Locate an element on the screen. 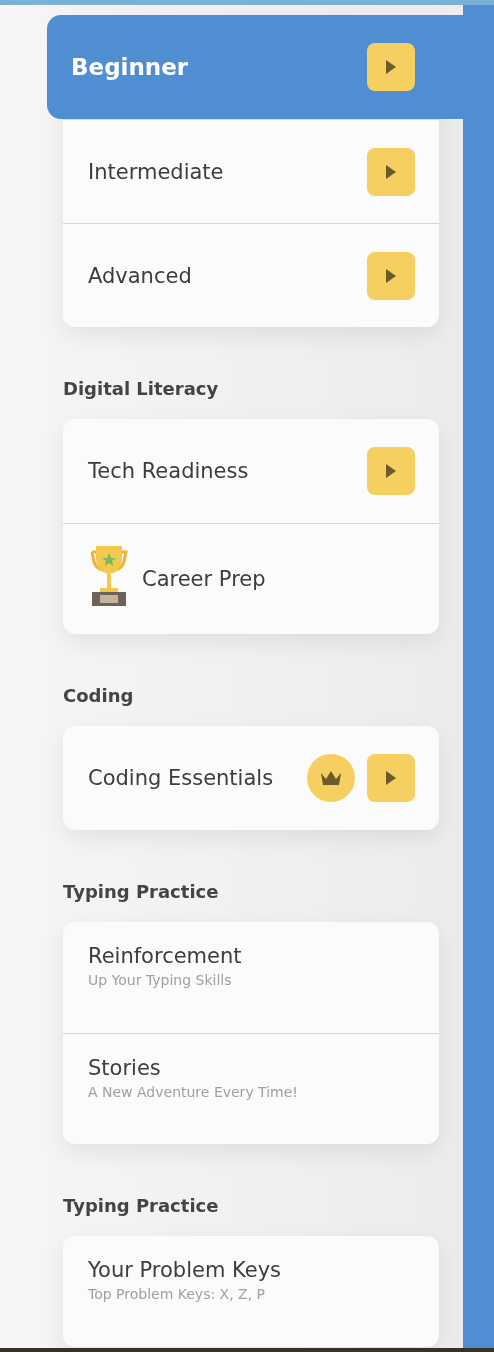  menu-item: Your Problem Keys Top Problem Keys: X, Z, P is located at coordinates (251, 1291).